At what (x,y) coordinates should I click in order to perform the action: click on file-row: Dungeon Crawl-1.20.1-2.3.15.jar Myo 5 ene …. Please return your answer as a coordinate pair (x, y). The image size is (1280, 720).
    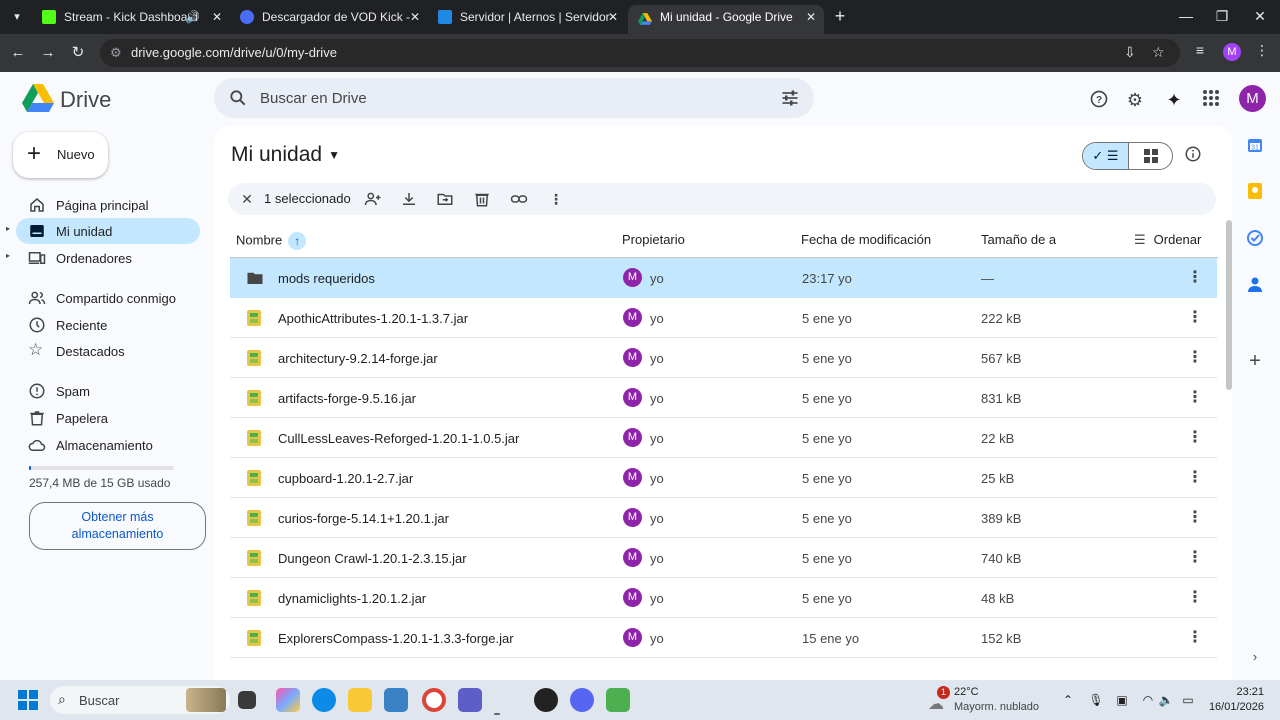
    Looking at the image, I should click on (723, 558).